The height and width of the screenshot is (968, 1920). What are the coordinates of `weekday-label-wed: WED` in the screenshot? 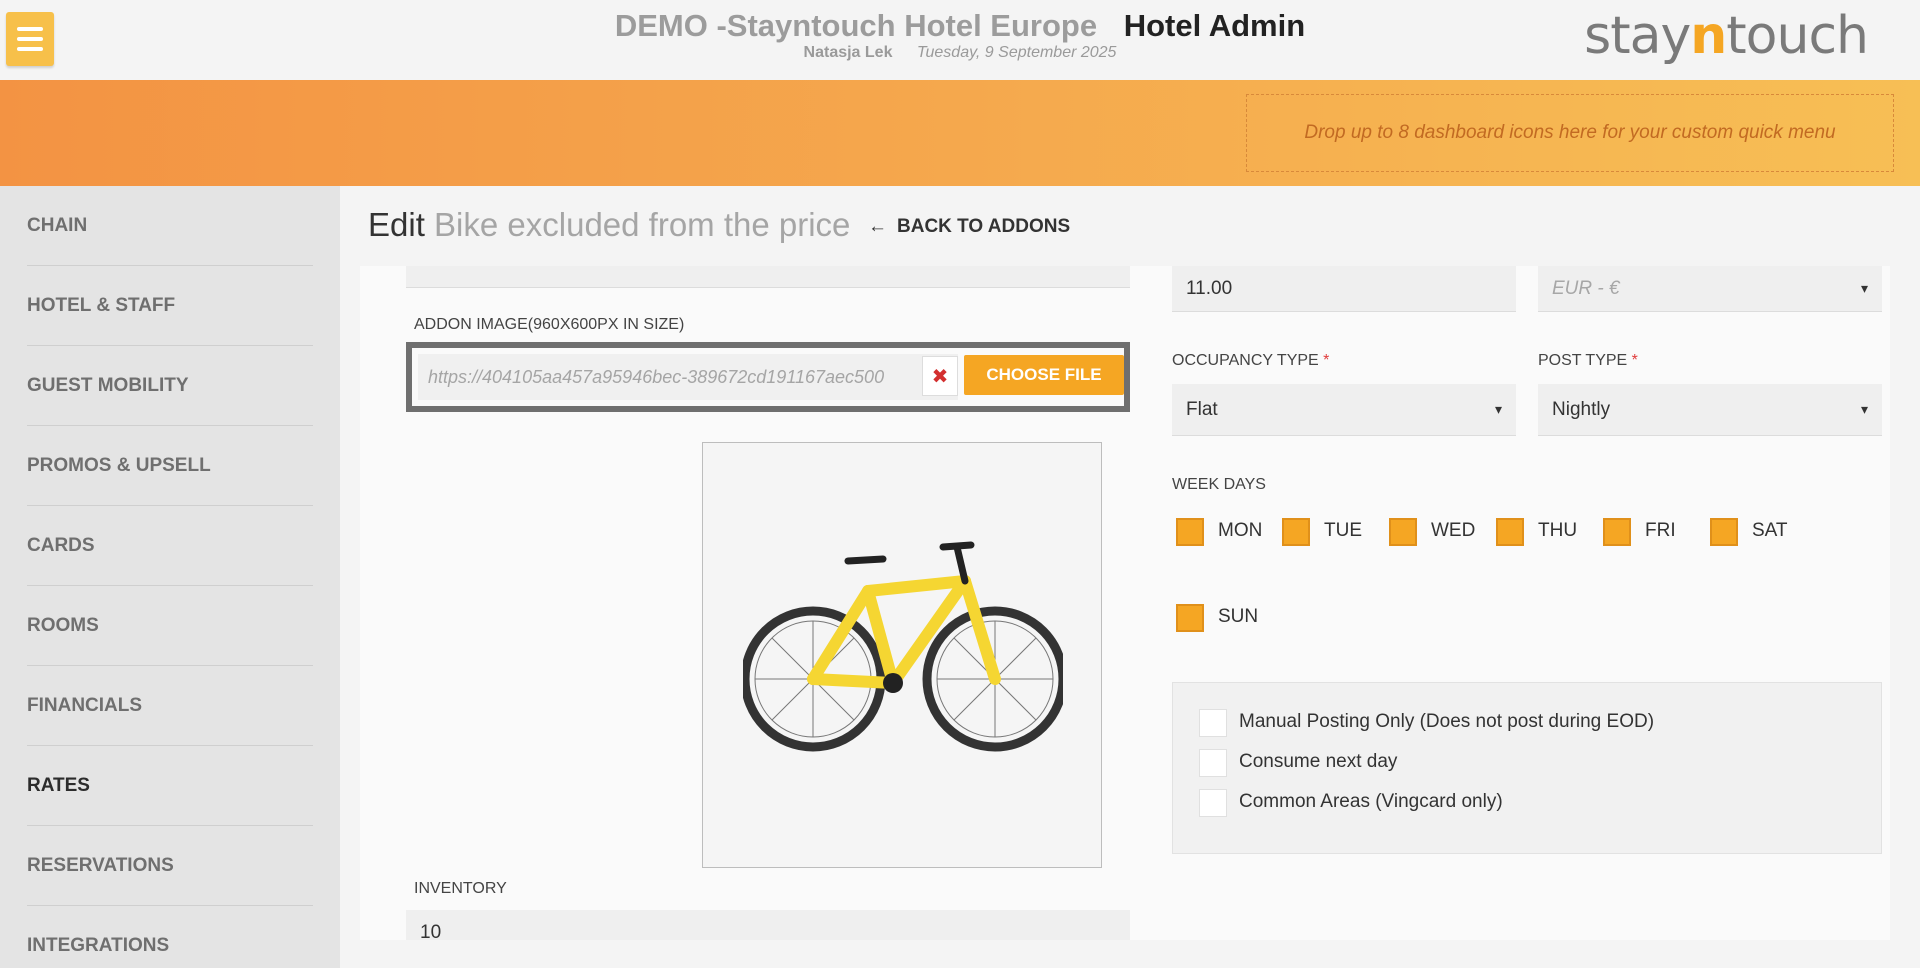 It's located at (1453, 530).